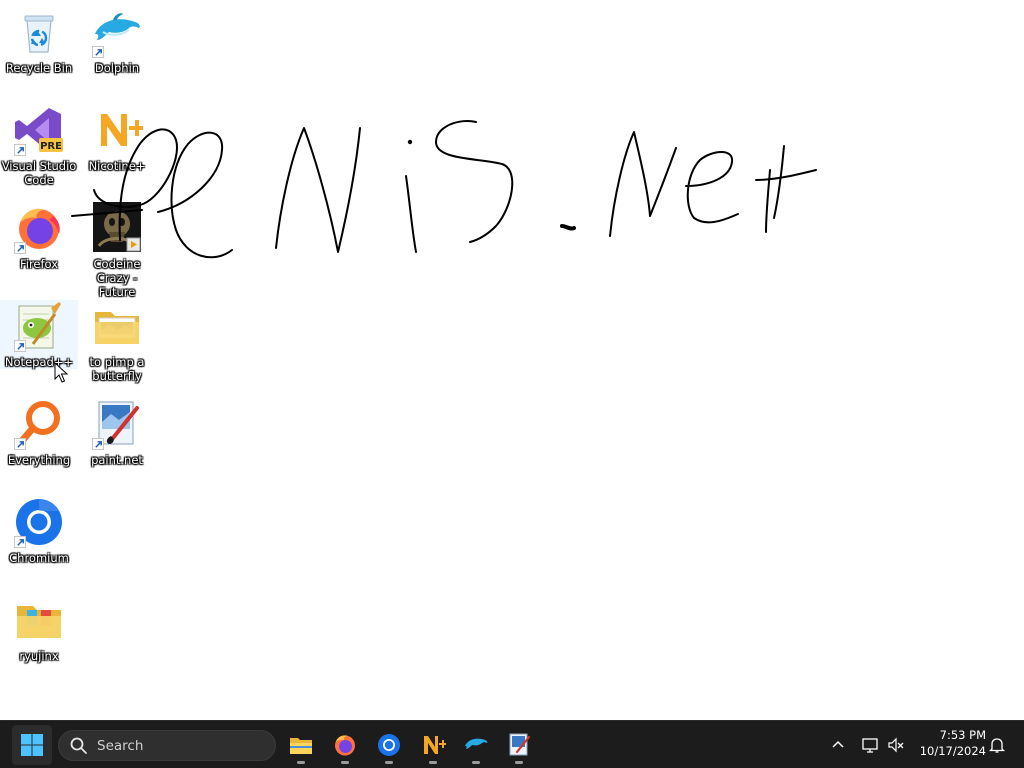  I want to click on firefox-label: Firefox, so click(39, 264).